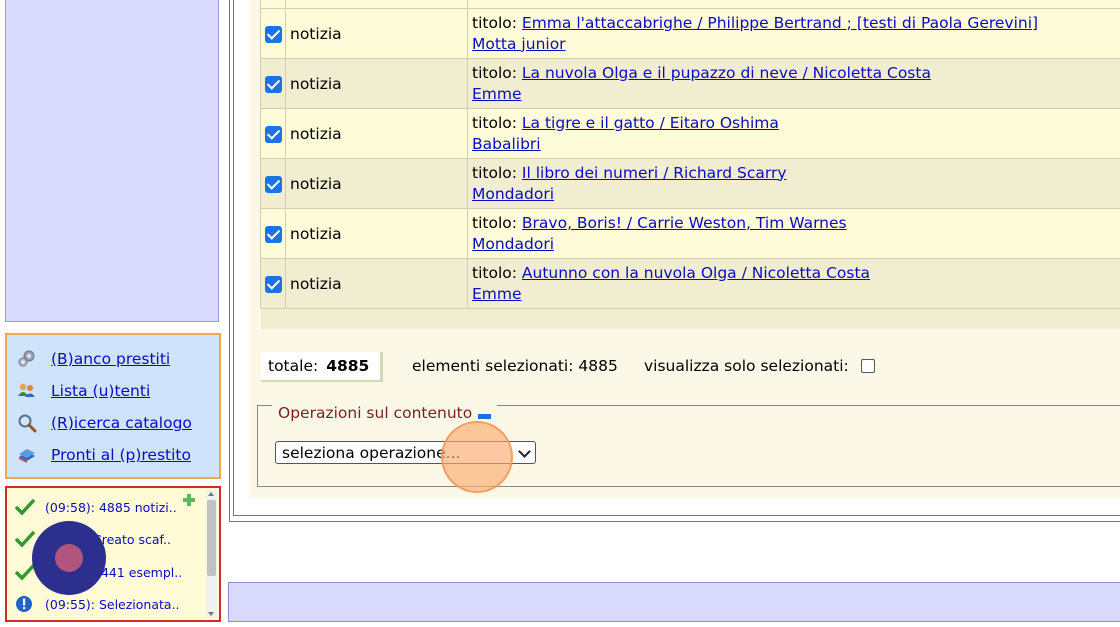  I want to click on show-selected-control: visualizza solo selezionati:, so click(759, 366).